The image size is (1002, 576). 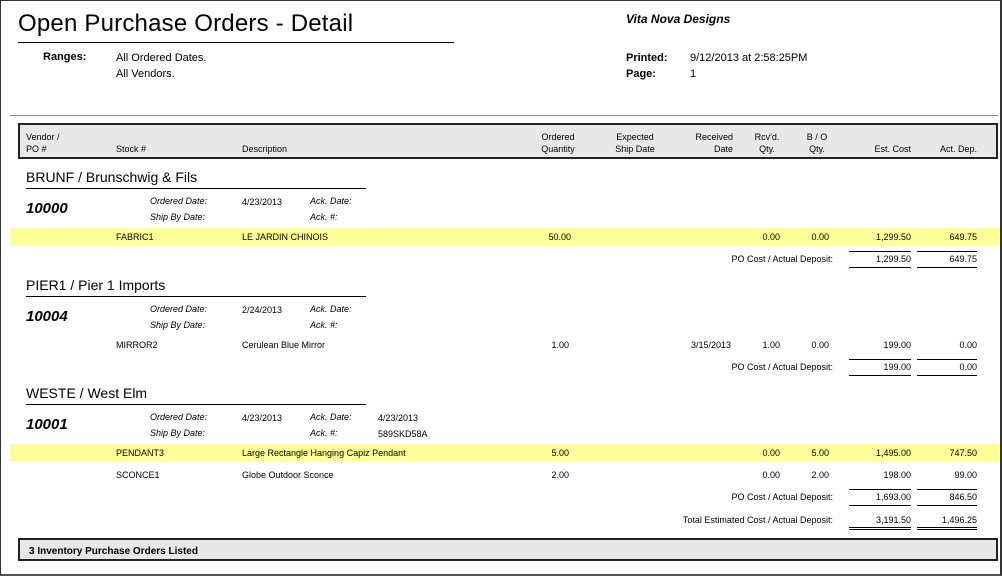 I want to click on line-received: 3/15/2013, so click(x=710, y=345).